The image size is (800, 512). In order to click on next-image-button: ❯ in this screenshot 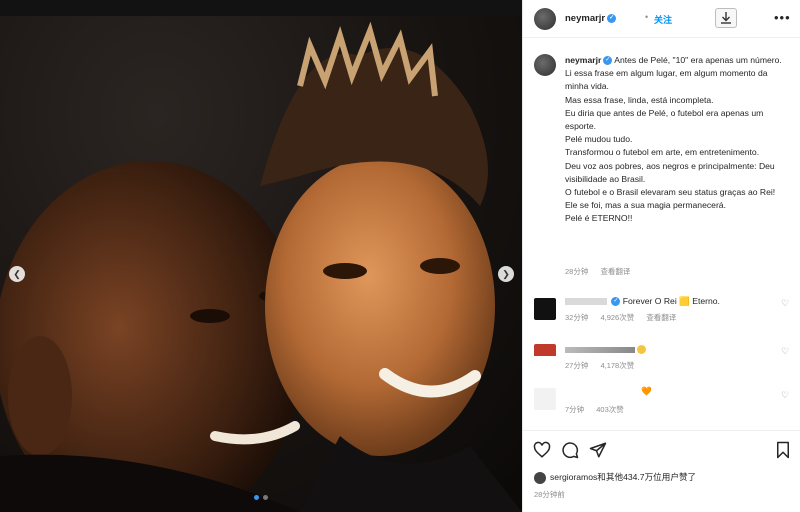, I will do `click(506, 274)`.